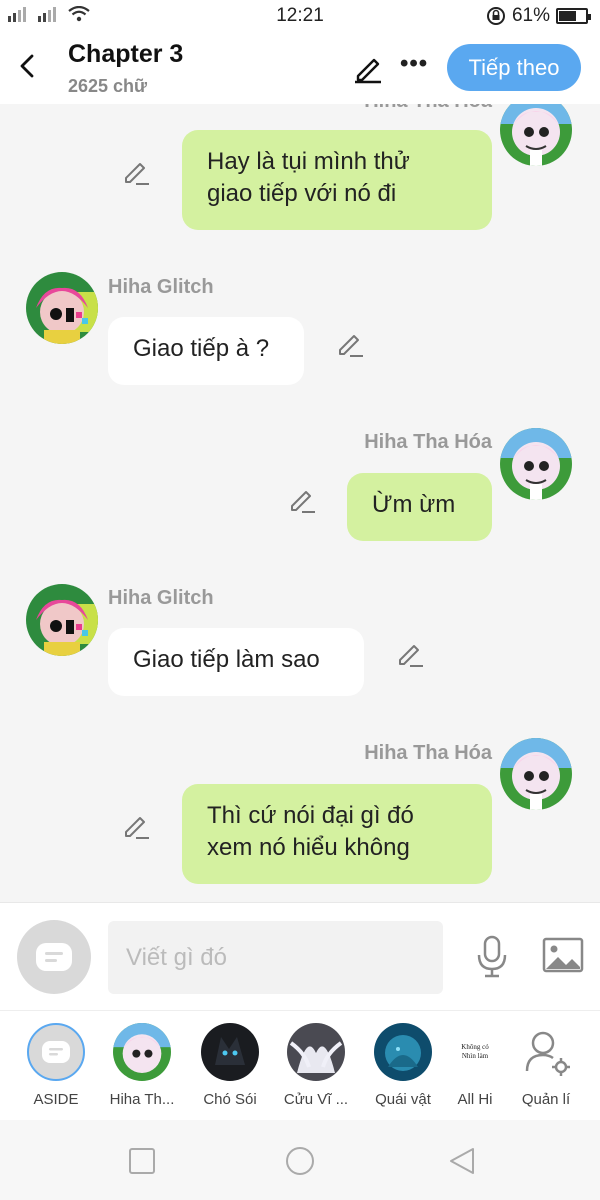 The height and width of the screenshot is (1200, 600). Describe the element at coordinates (403, 1099) in the screenshot. I see `character-label: Quái vật` at that location.